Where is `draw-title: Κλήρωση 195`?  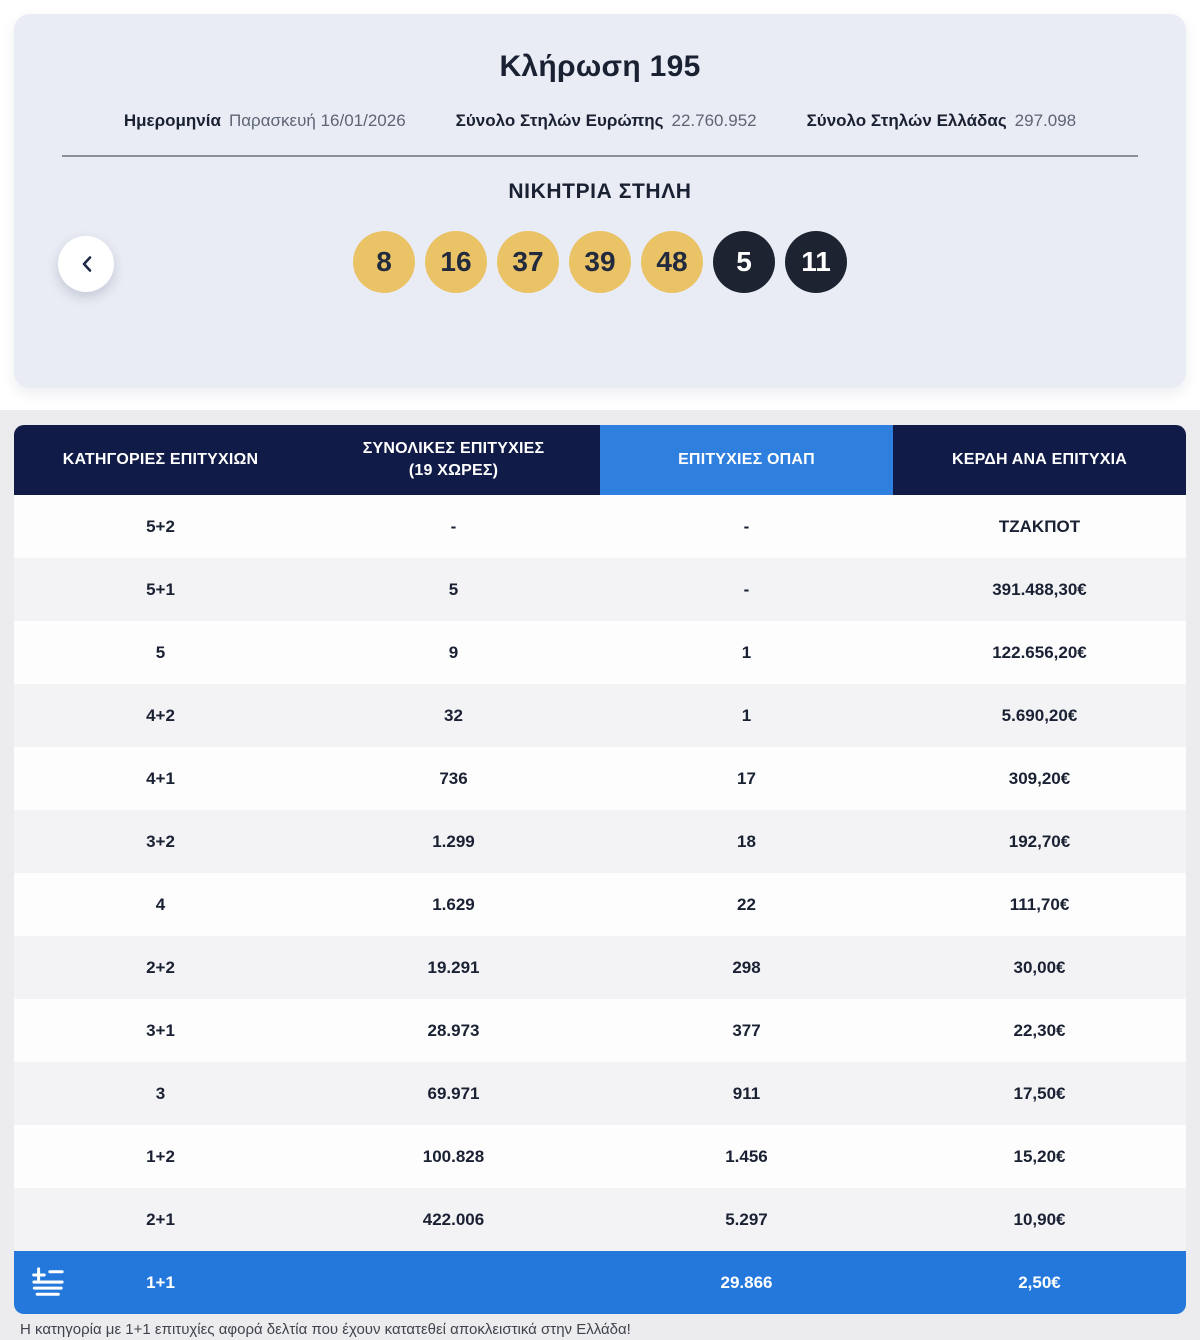 draw-title: Κλήρωση 195 is located at coordinates (600, 66).